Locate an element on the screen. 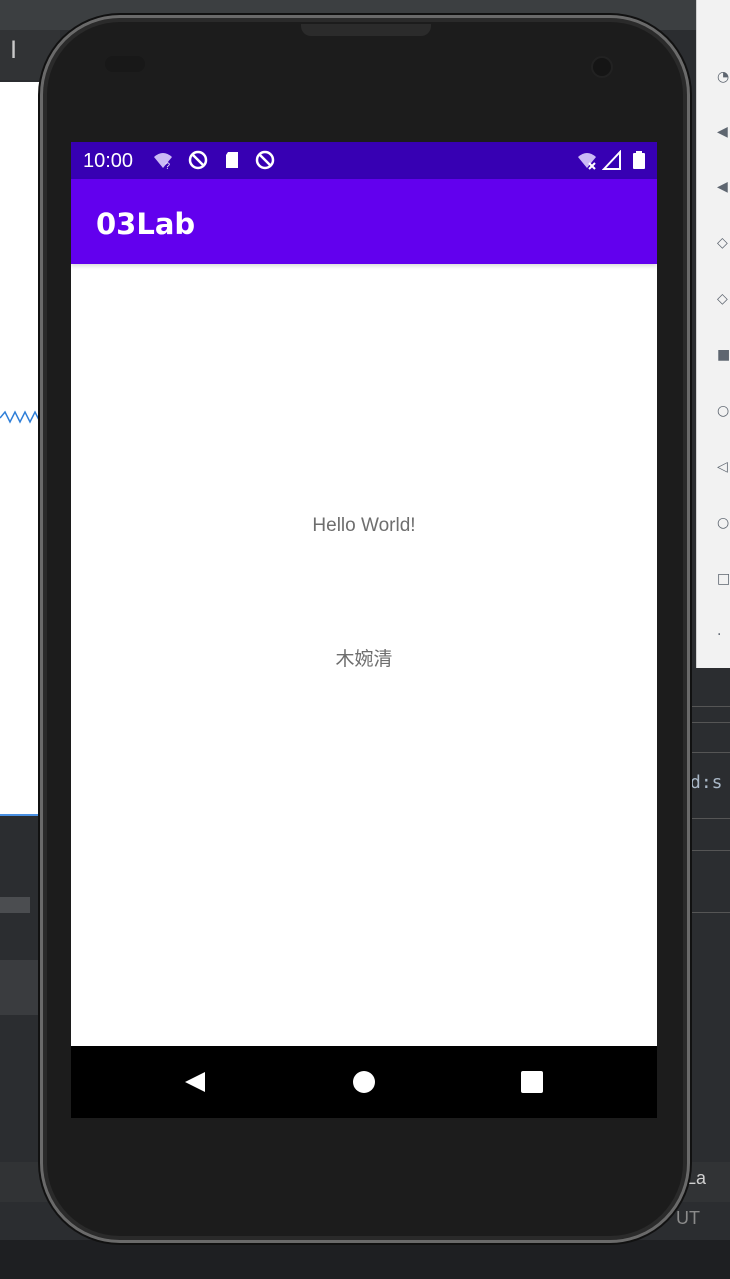  signal-icon is located at coordinates (611, 160).